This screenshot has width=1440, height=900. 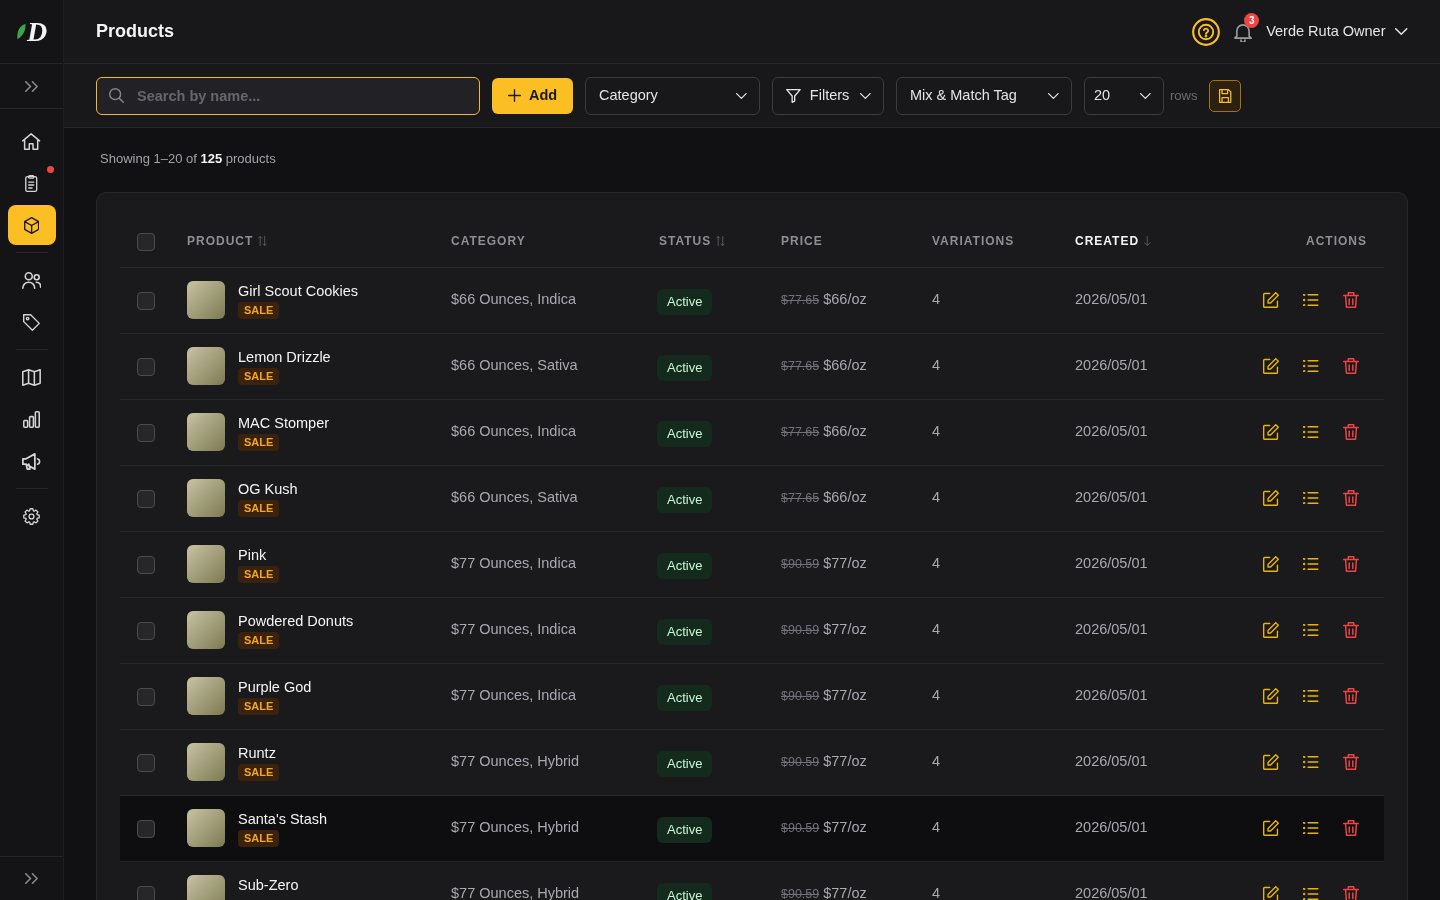 What do you see at coordinates (513, 431) in the screenshot?
I see `category-text: $66 Ounces, Indica` at bounding box center [513, 431].